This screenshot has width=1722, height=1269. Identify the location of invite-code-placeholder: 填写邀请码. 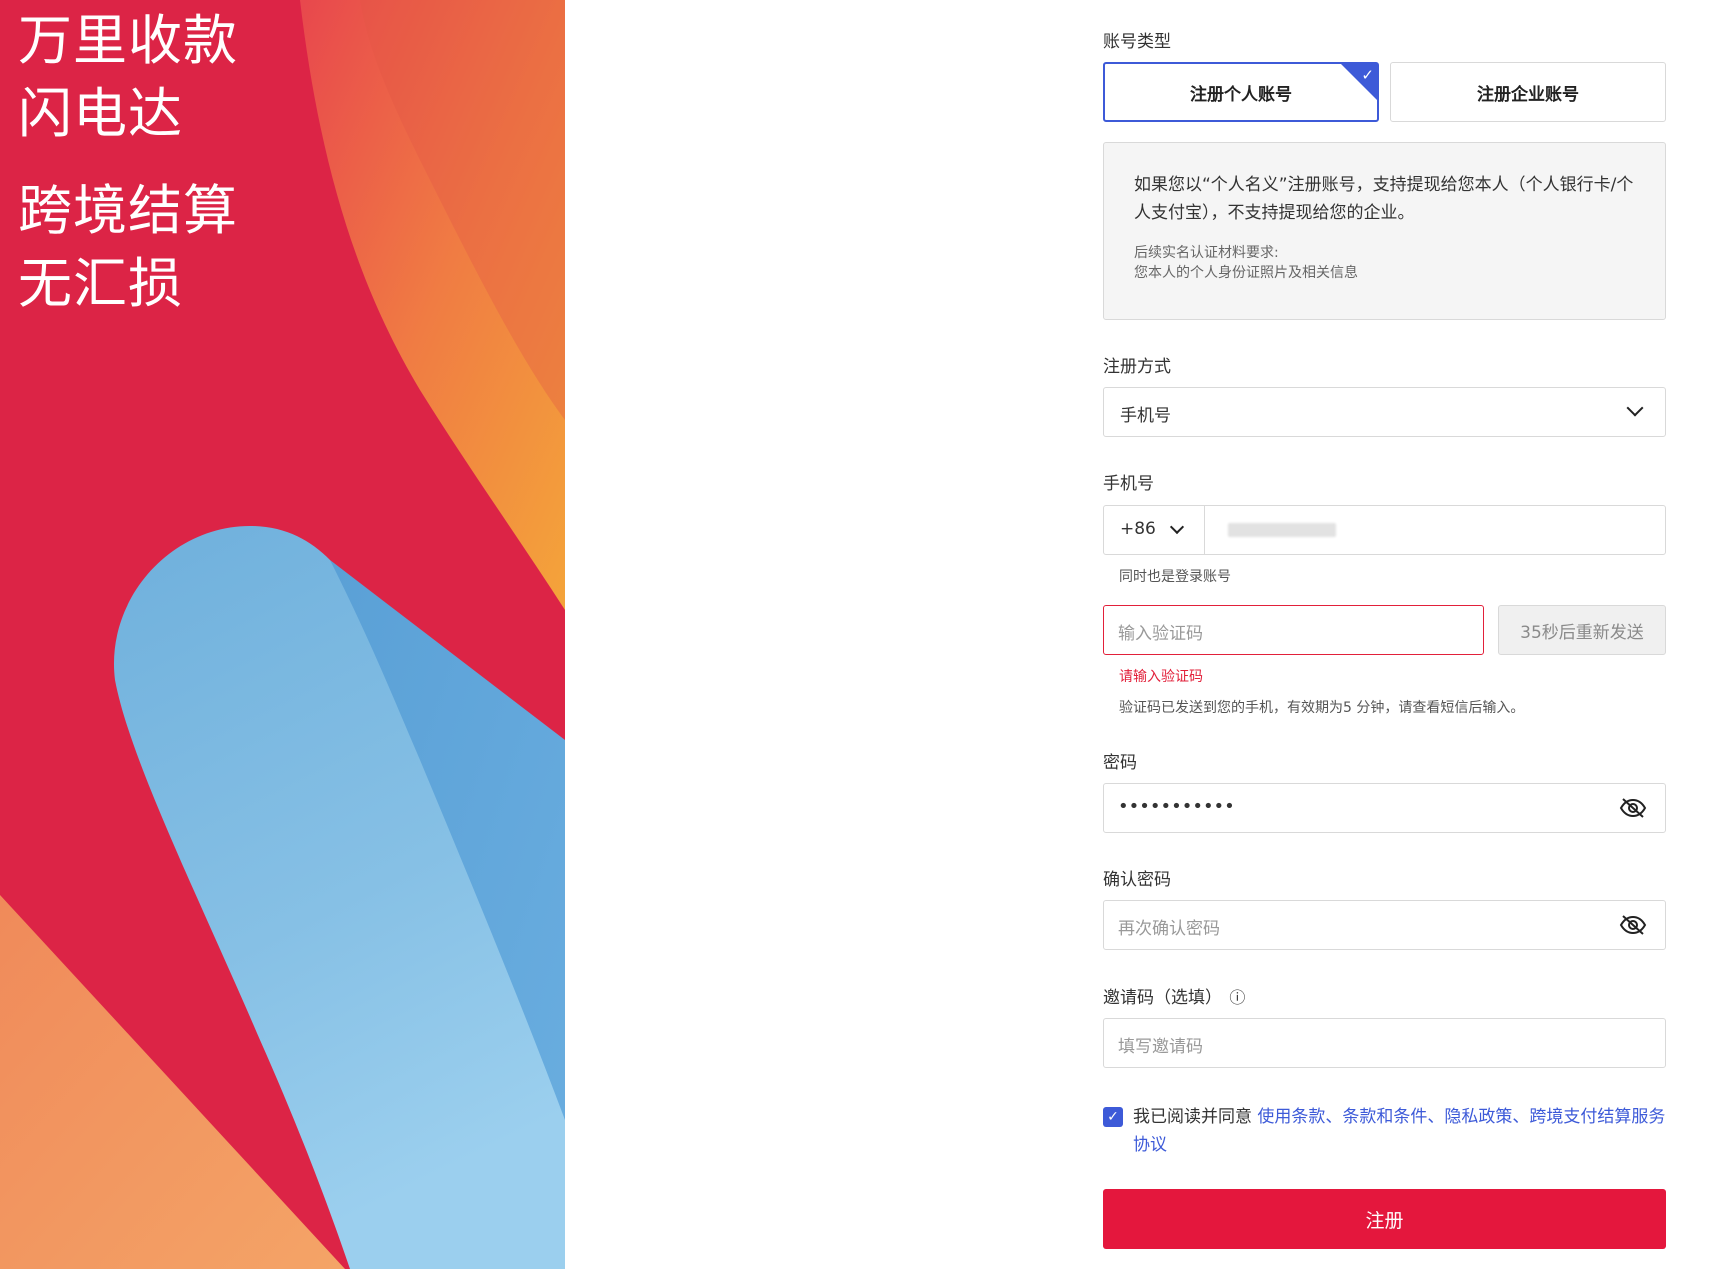
(1160, 1047).